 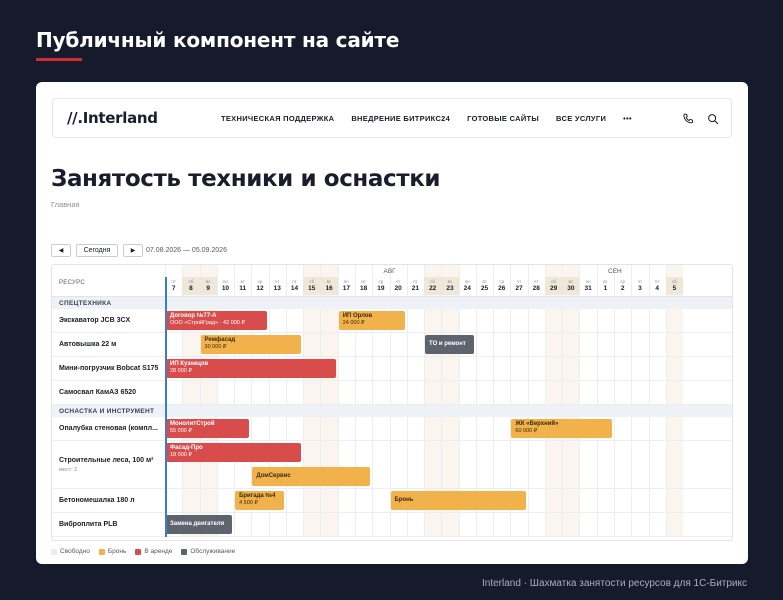 I want to click on day-header: ср 26, so click(x=501, y=286).